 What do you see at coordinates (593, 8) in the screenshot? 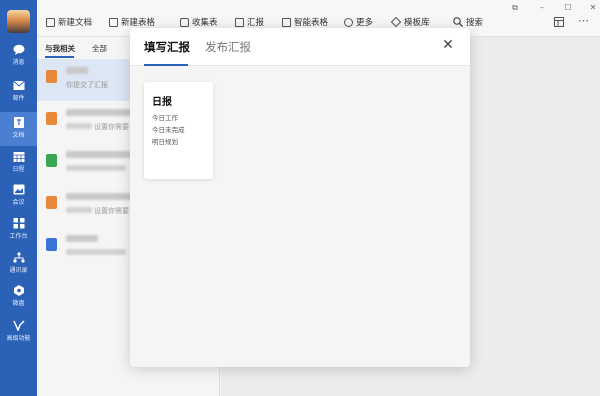
I see `close-window-icon: ✕` at bounding box center [593, 8].